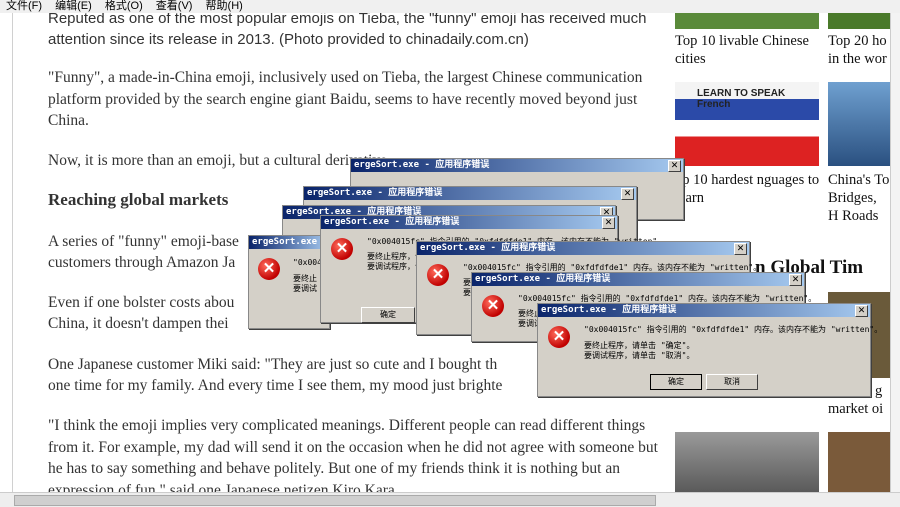 The width and height of the screenshot is (900, 507). I want to click on menu-edit: 编辑(E), so click(73, 6).